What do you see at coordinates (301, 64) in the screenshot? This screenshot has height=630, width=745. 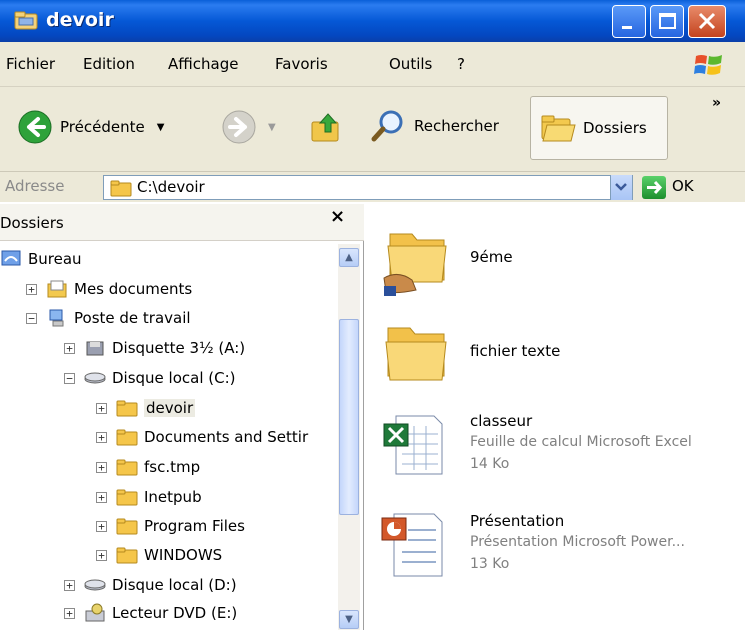 I see `menu-favoris: Favoris` at bounding box center [301, 64].